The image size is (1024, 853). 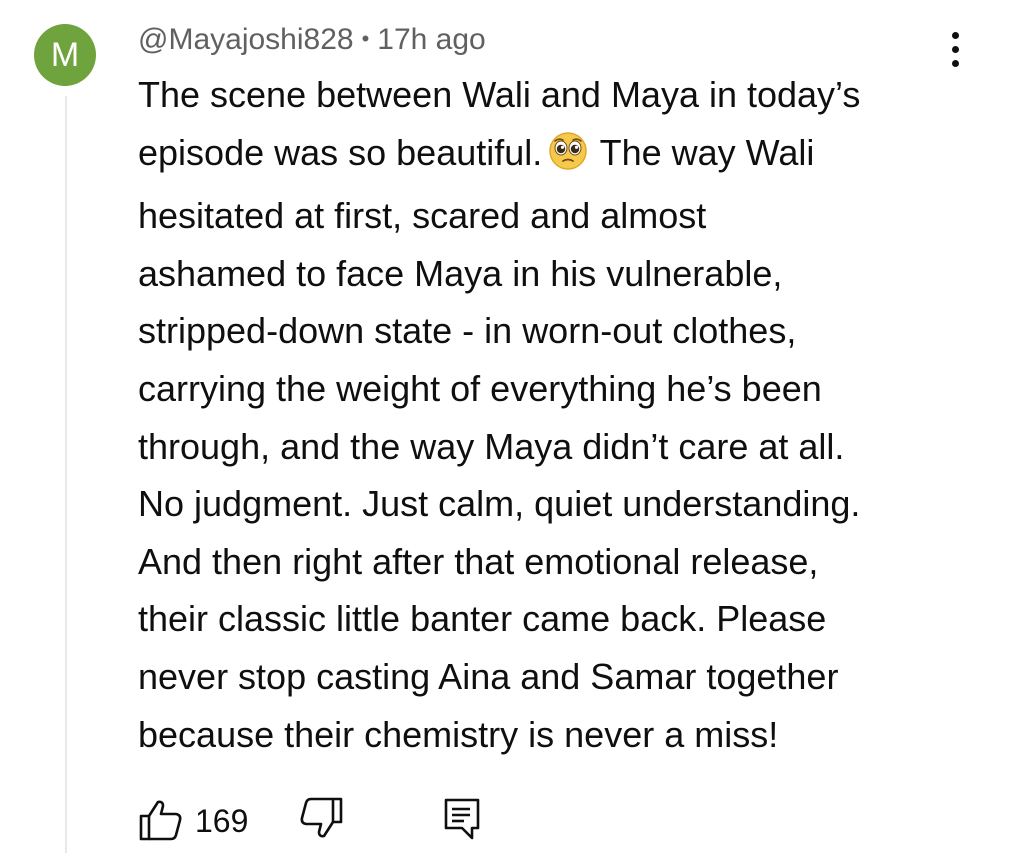 I want to click on dislike-button, so click(x=321, y=819).